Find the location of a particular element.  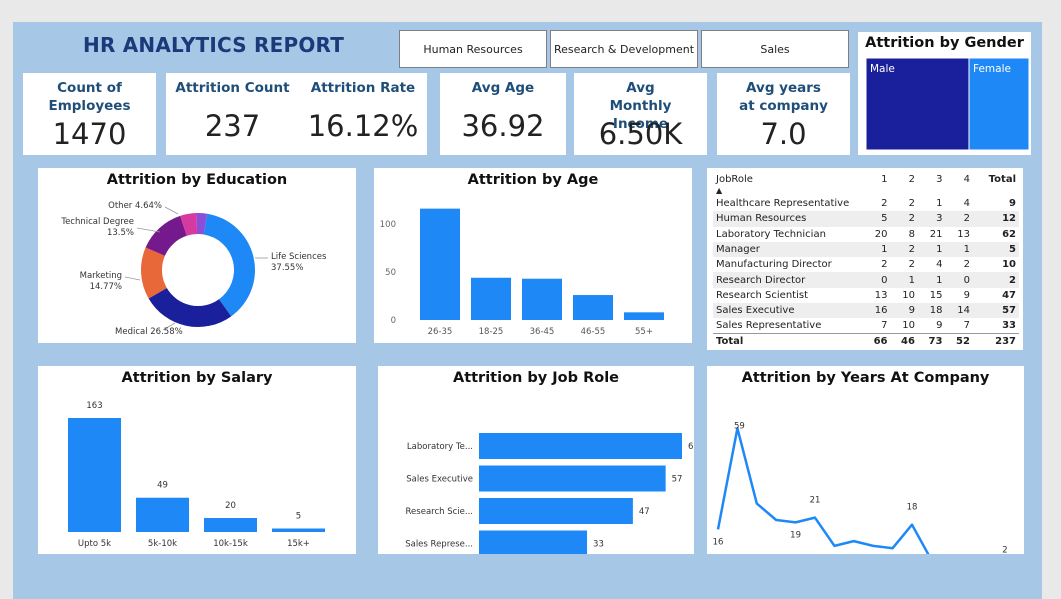

kpi-label: Count of Employees is located at coordinates (89, 97).